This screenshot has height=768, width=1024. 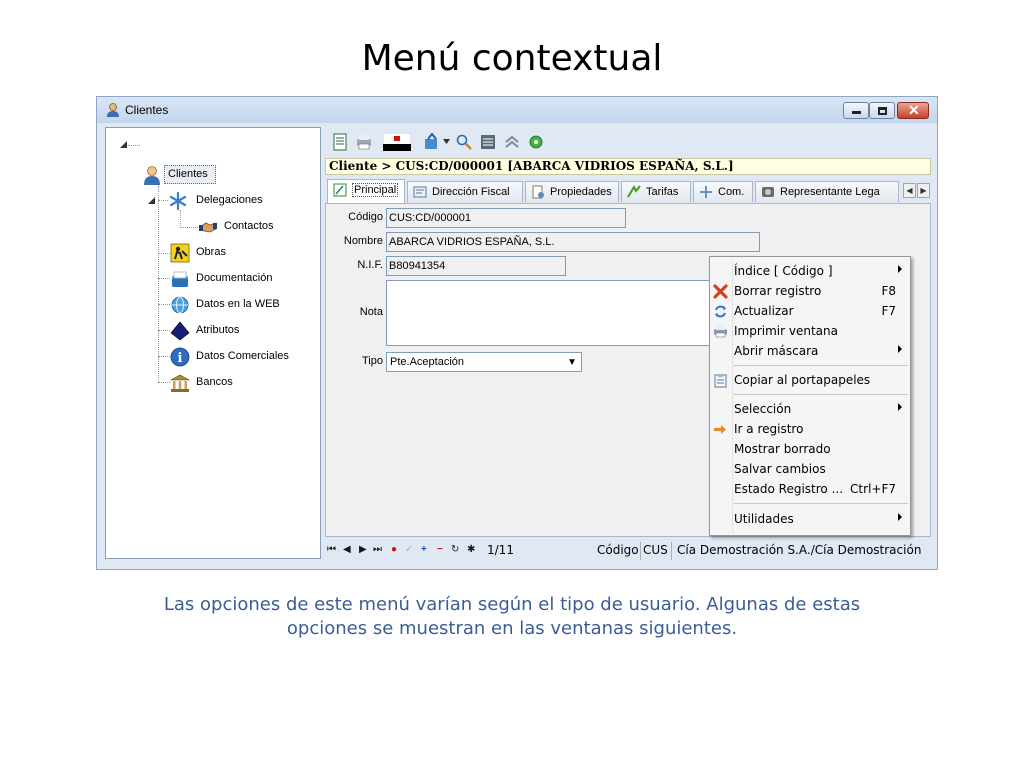 I want to click on status-divider, so click(x=671, y=551).